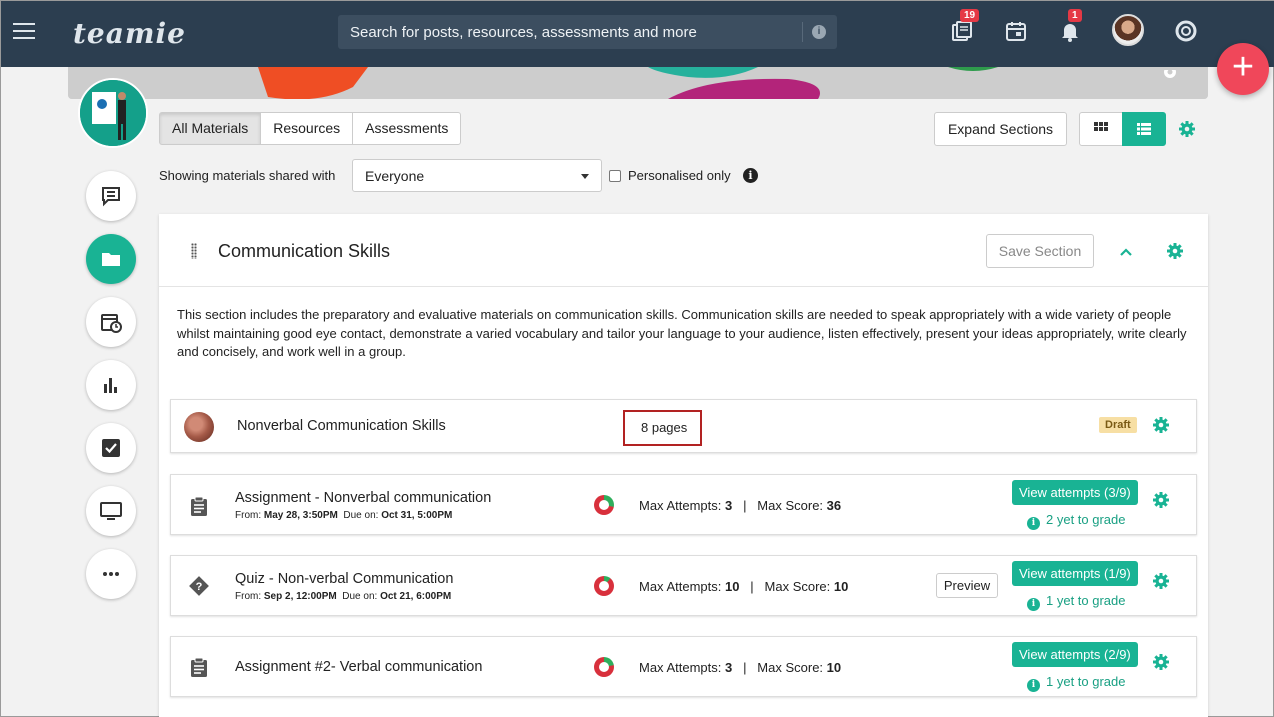 Image resolution: width=1274 pixels, height=717 pixels. I want to click on material-thumbnail, so click(199, 427).